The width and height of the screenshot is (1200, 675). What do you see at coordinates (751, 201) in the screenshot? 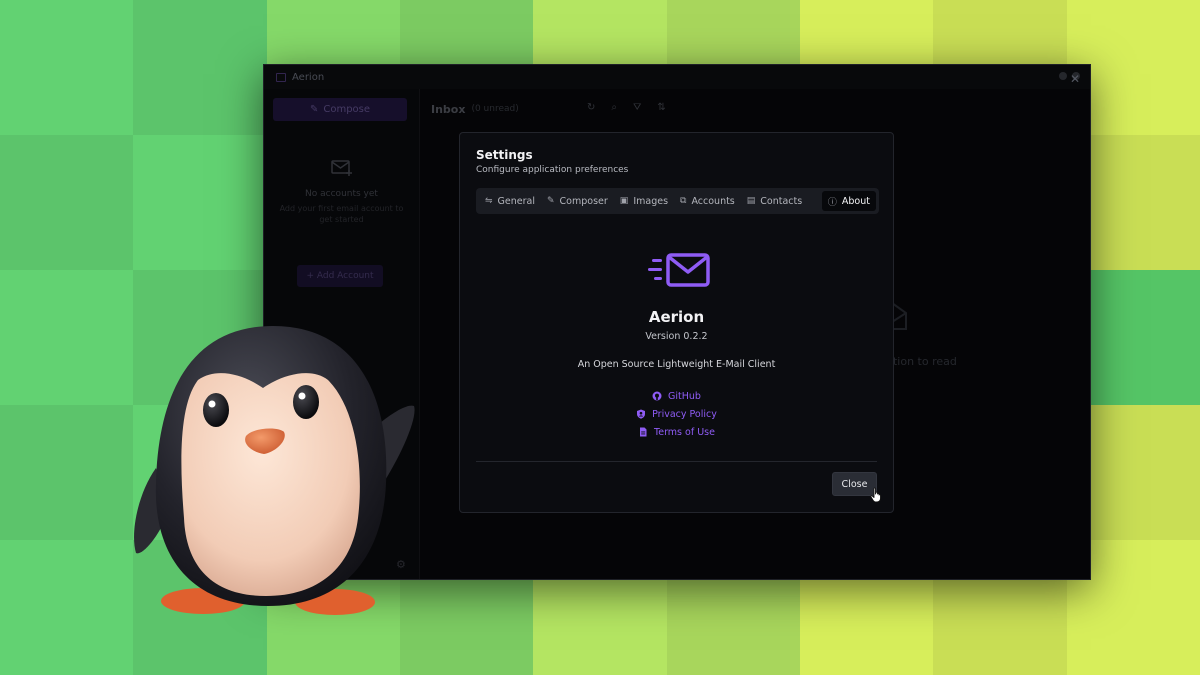
I see `contact-card-icon: ▤` at bounding box center [751, 201].